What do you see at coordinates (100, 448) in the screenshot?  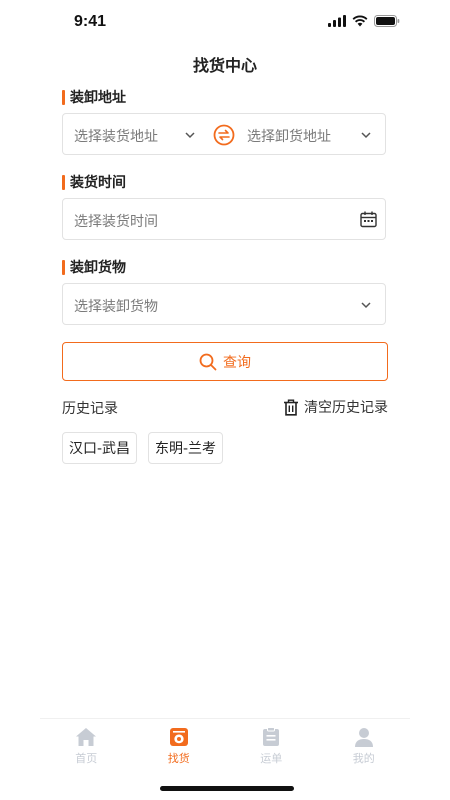 I see `history-chip: 汉口-武昌` at bounding box center [100, 448].